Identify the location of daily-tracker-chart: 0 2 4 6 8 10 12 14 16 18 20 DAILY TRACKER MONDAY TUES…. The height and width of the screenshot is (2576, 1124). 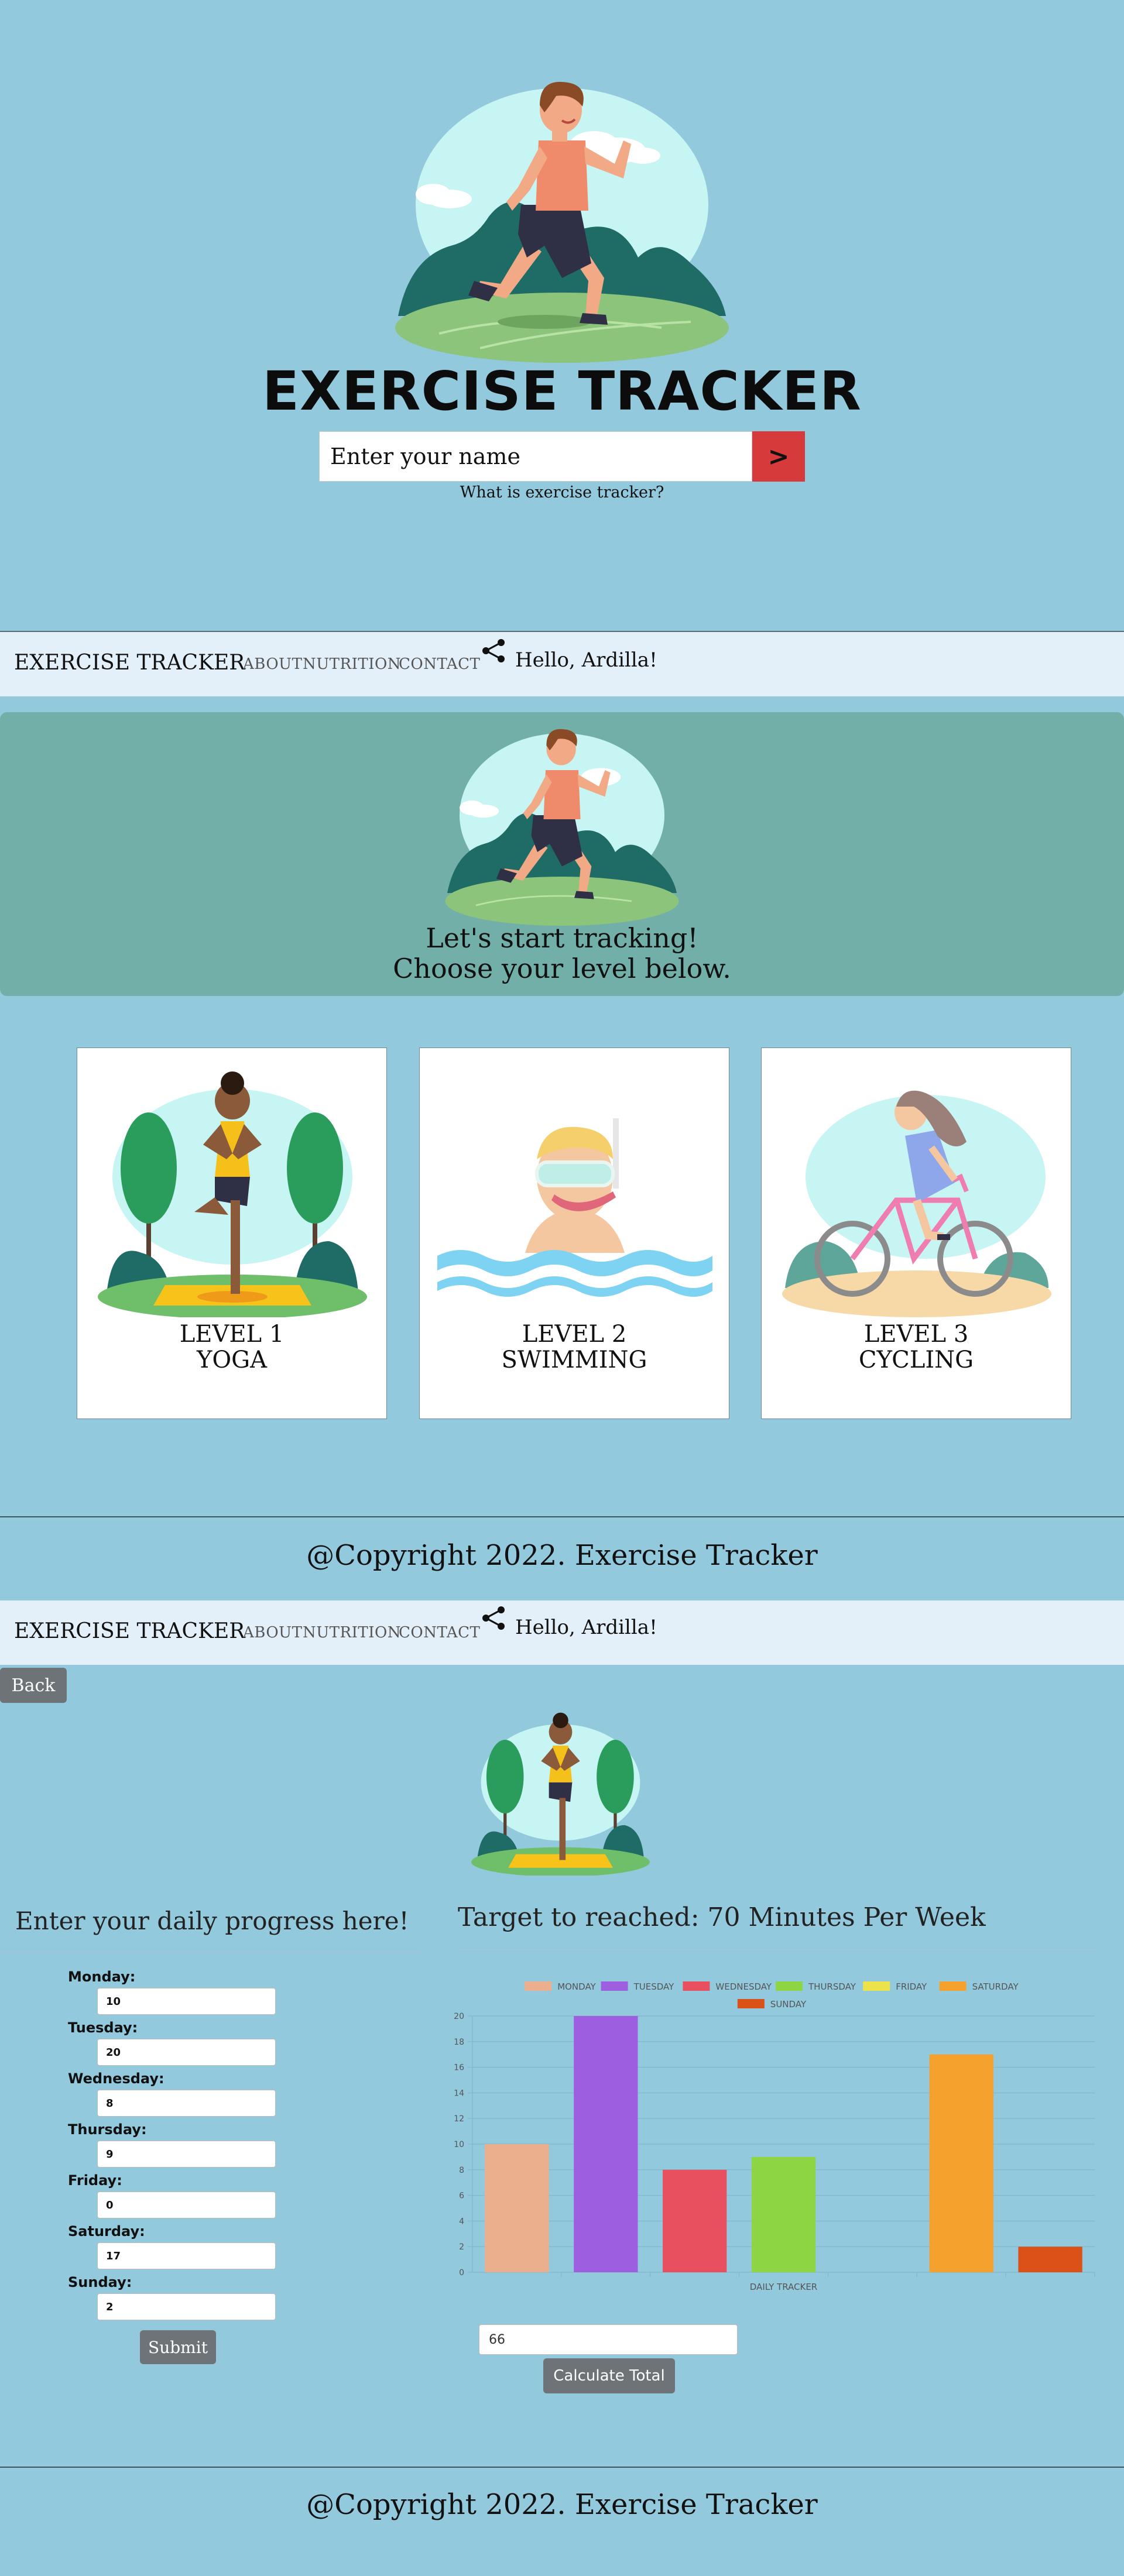
(775, 2136).